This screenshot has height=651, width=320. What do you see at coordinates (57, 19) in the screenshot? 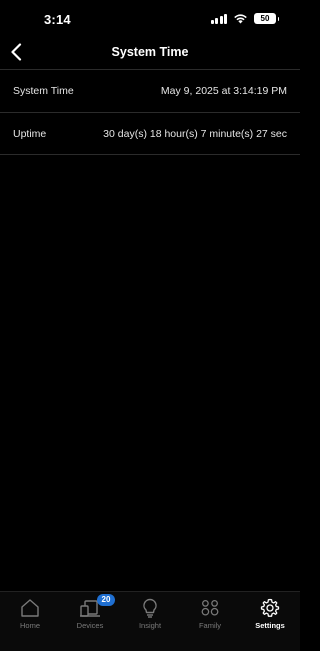
I see `status-time: 3:14` at bounding box center [57, 19].